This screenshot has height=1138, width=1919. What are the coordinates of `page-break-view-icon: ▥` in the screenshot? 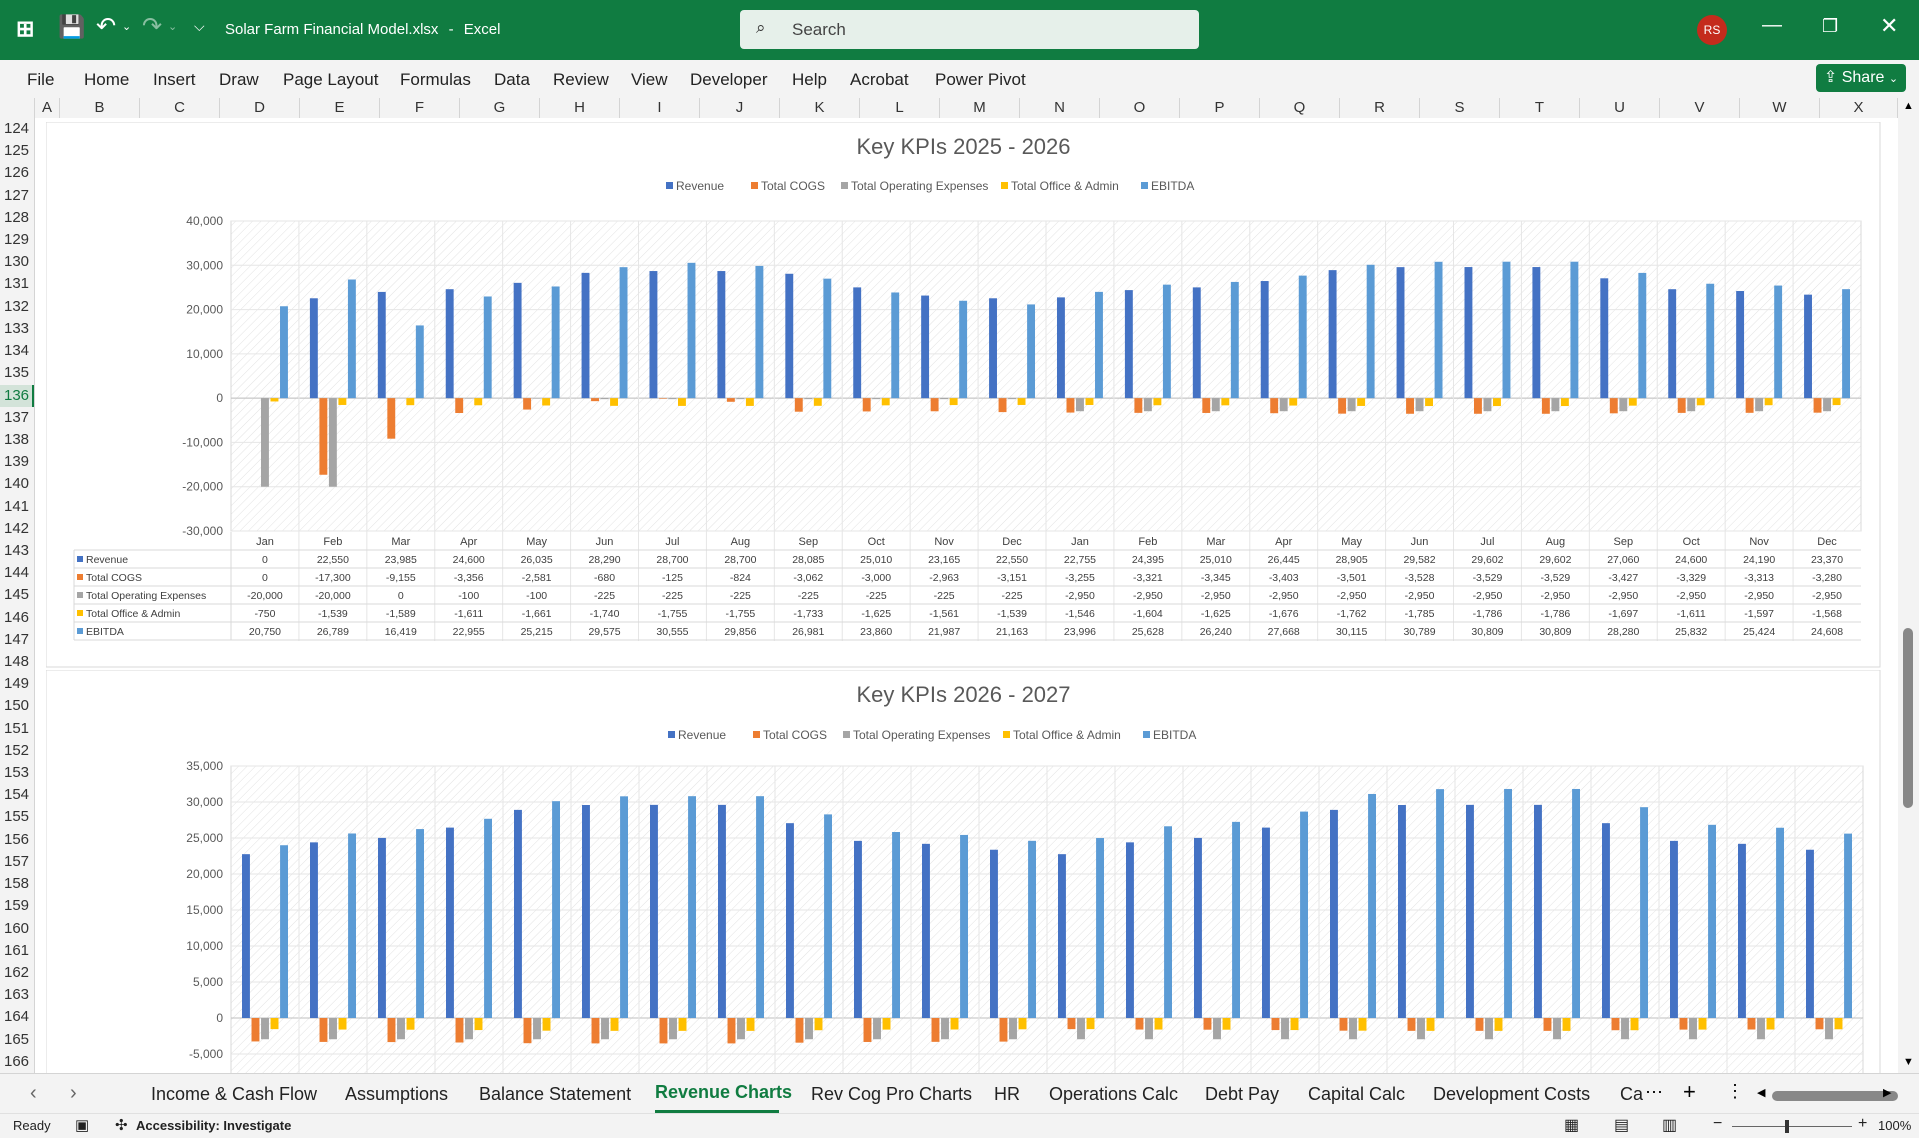 It's located at (1669, 1125).